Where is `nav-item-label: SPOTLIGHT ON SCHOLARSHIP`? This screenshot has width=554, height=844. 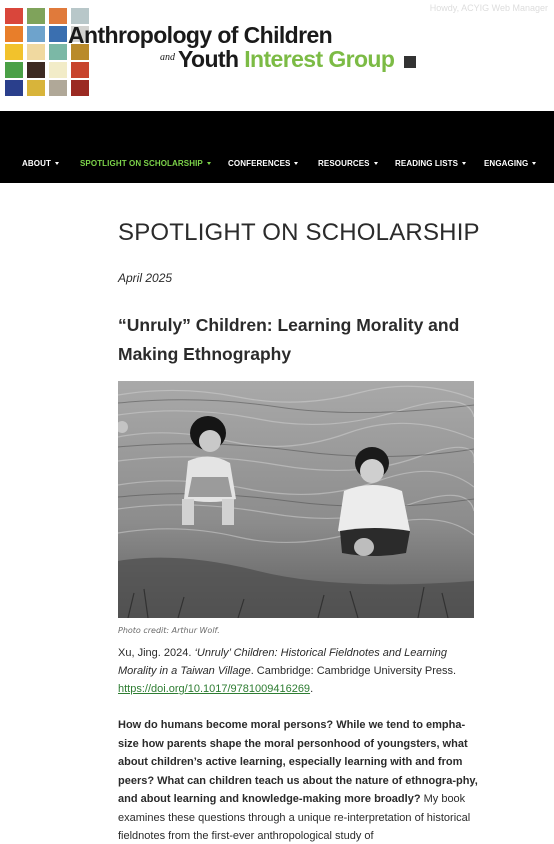 nav-item-label: SPOTLIGHT ON SCHOLARSHIP is located at coordinates (141, 163).